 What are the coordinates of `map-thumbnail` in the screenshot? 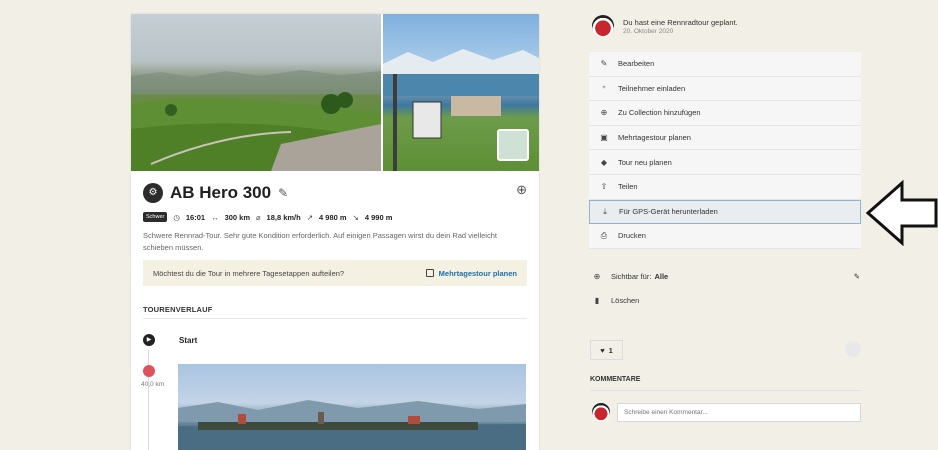 It's located at (513, 145).